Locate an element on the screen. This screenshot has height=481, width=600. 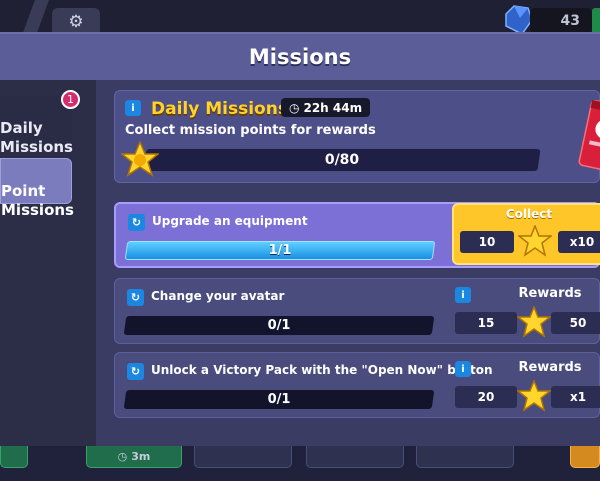
badge-count: 1 is located at coordinates (70, 99).